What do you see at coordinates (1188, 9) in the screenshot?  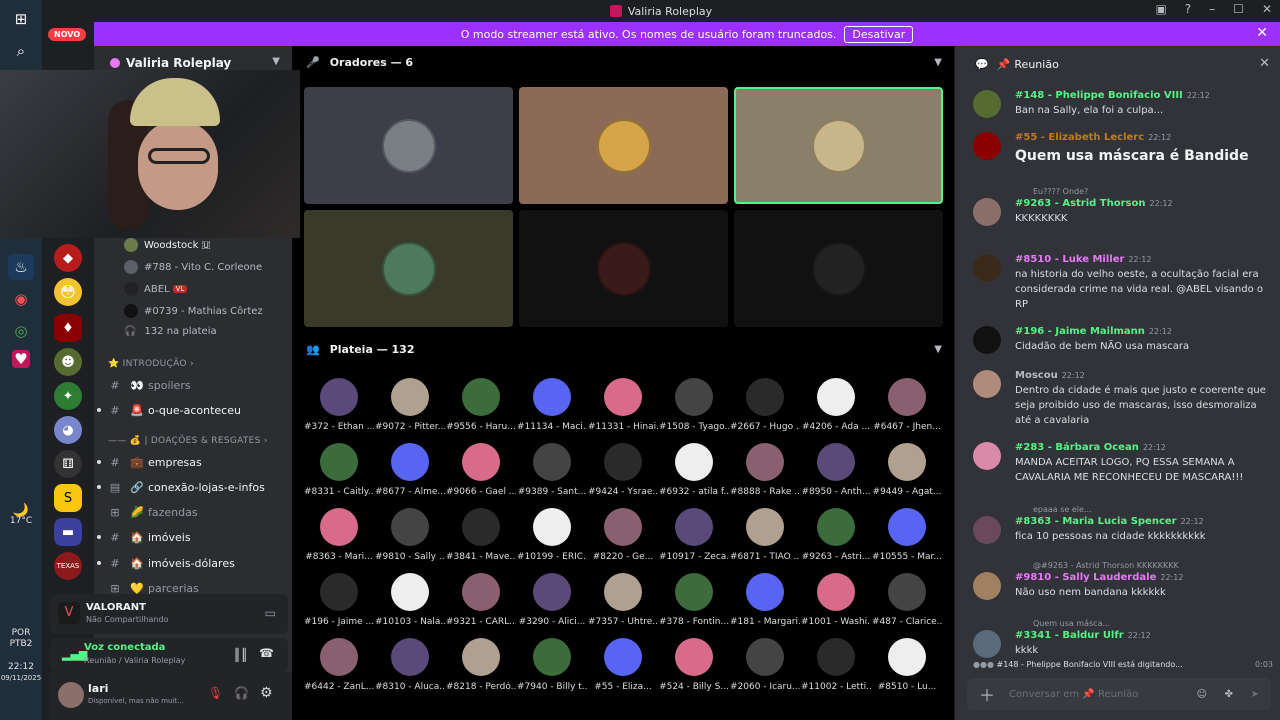 I see `help-icon: ?` at bounding box center [1188, 9].